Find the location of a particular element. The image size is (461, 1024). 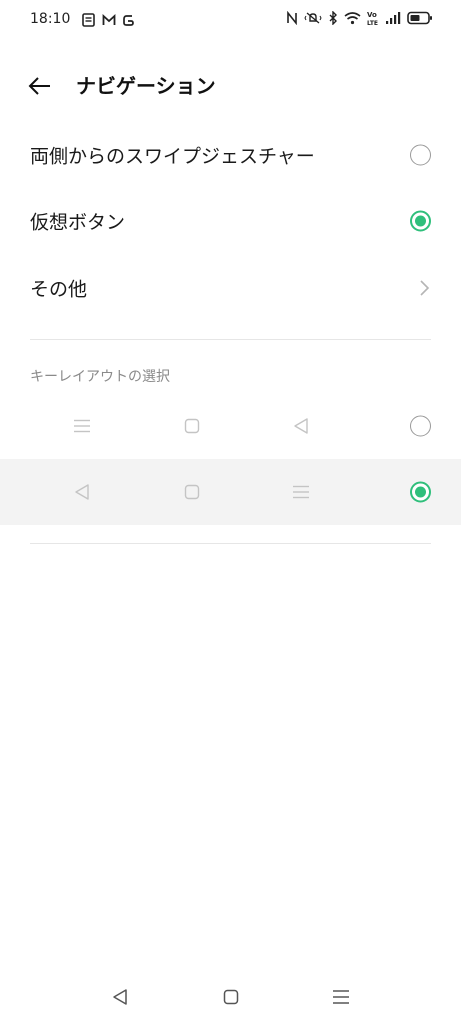

back-arrow-icon is located at coordinates (39, 86).